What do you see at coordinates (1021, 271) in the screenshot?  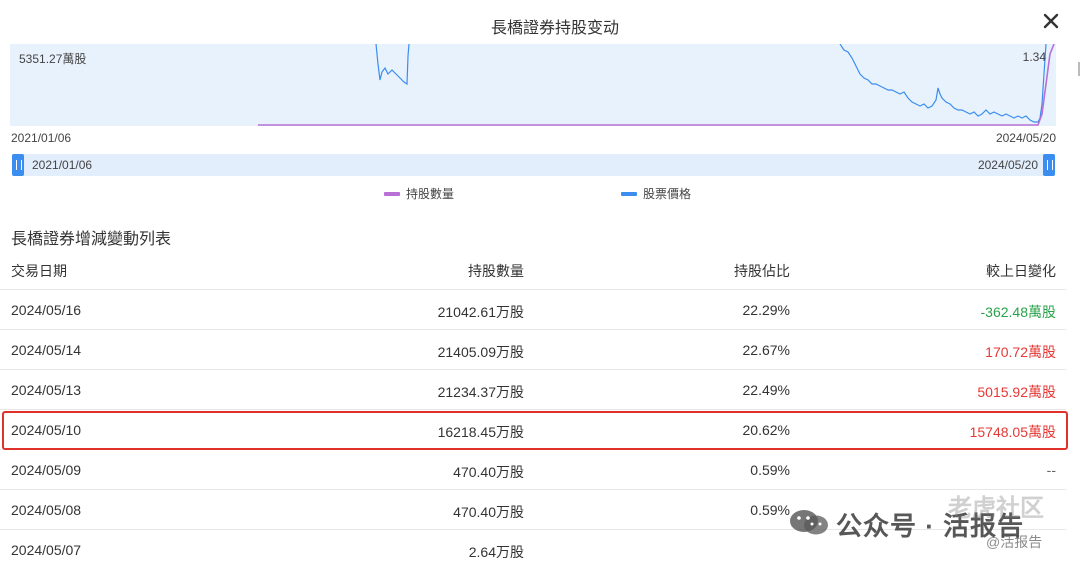 I see `column-header-change: 較上日變化` at bounding box center [1021, 271].